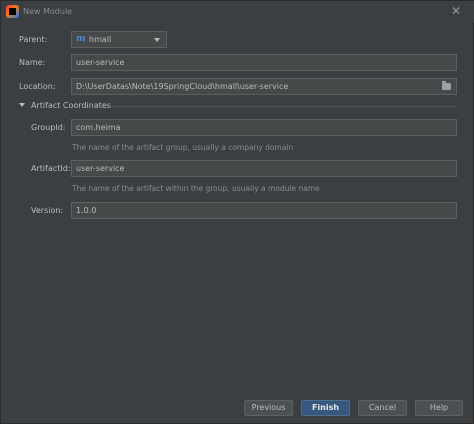  Describe the element at coordinates (33, 39) in the screenshot. I see `parent-label: Parent:` at that location.